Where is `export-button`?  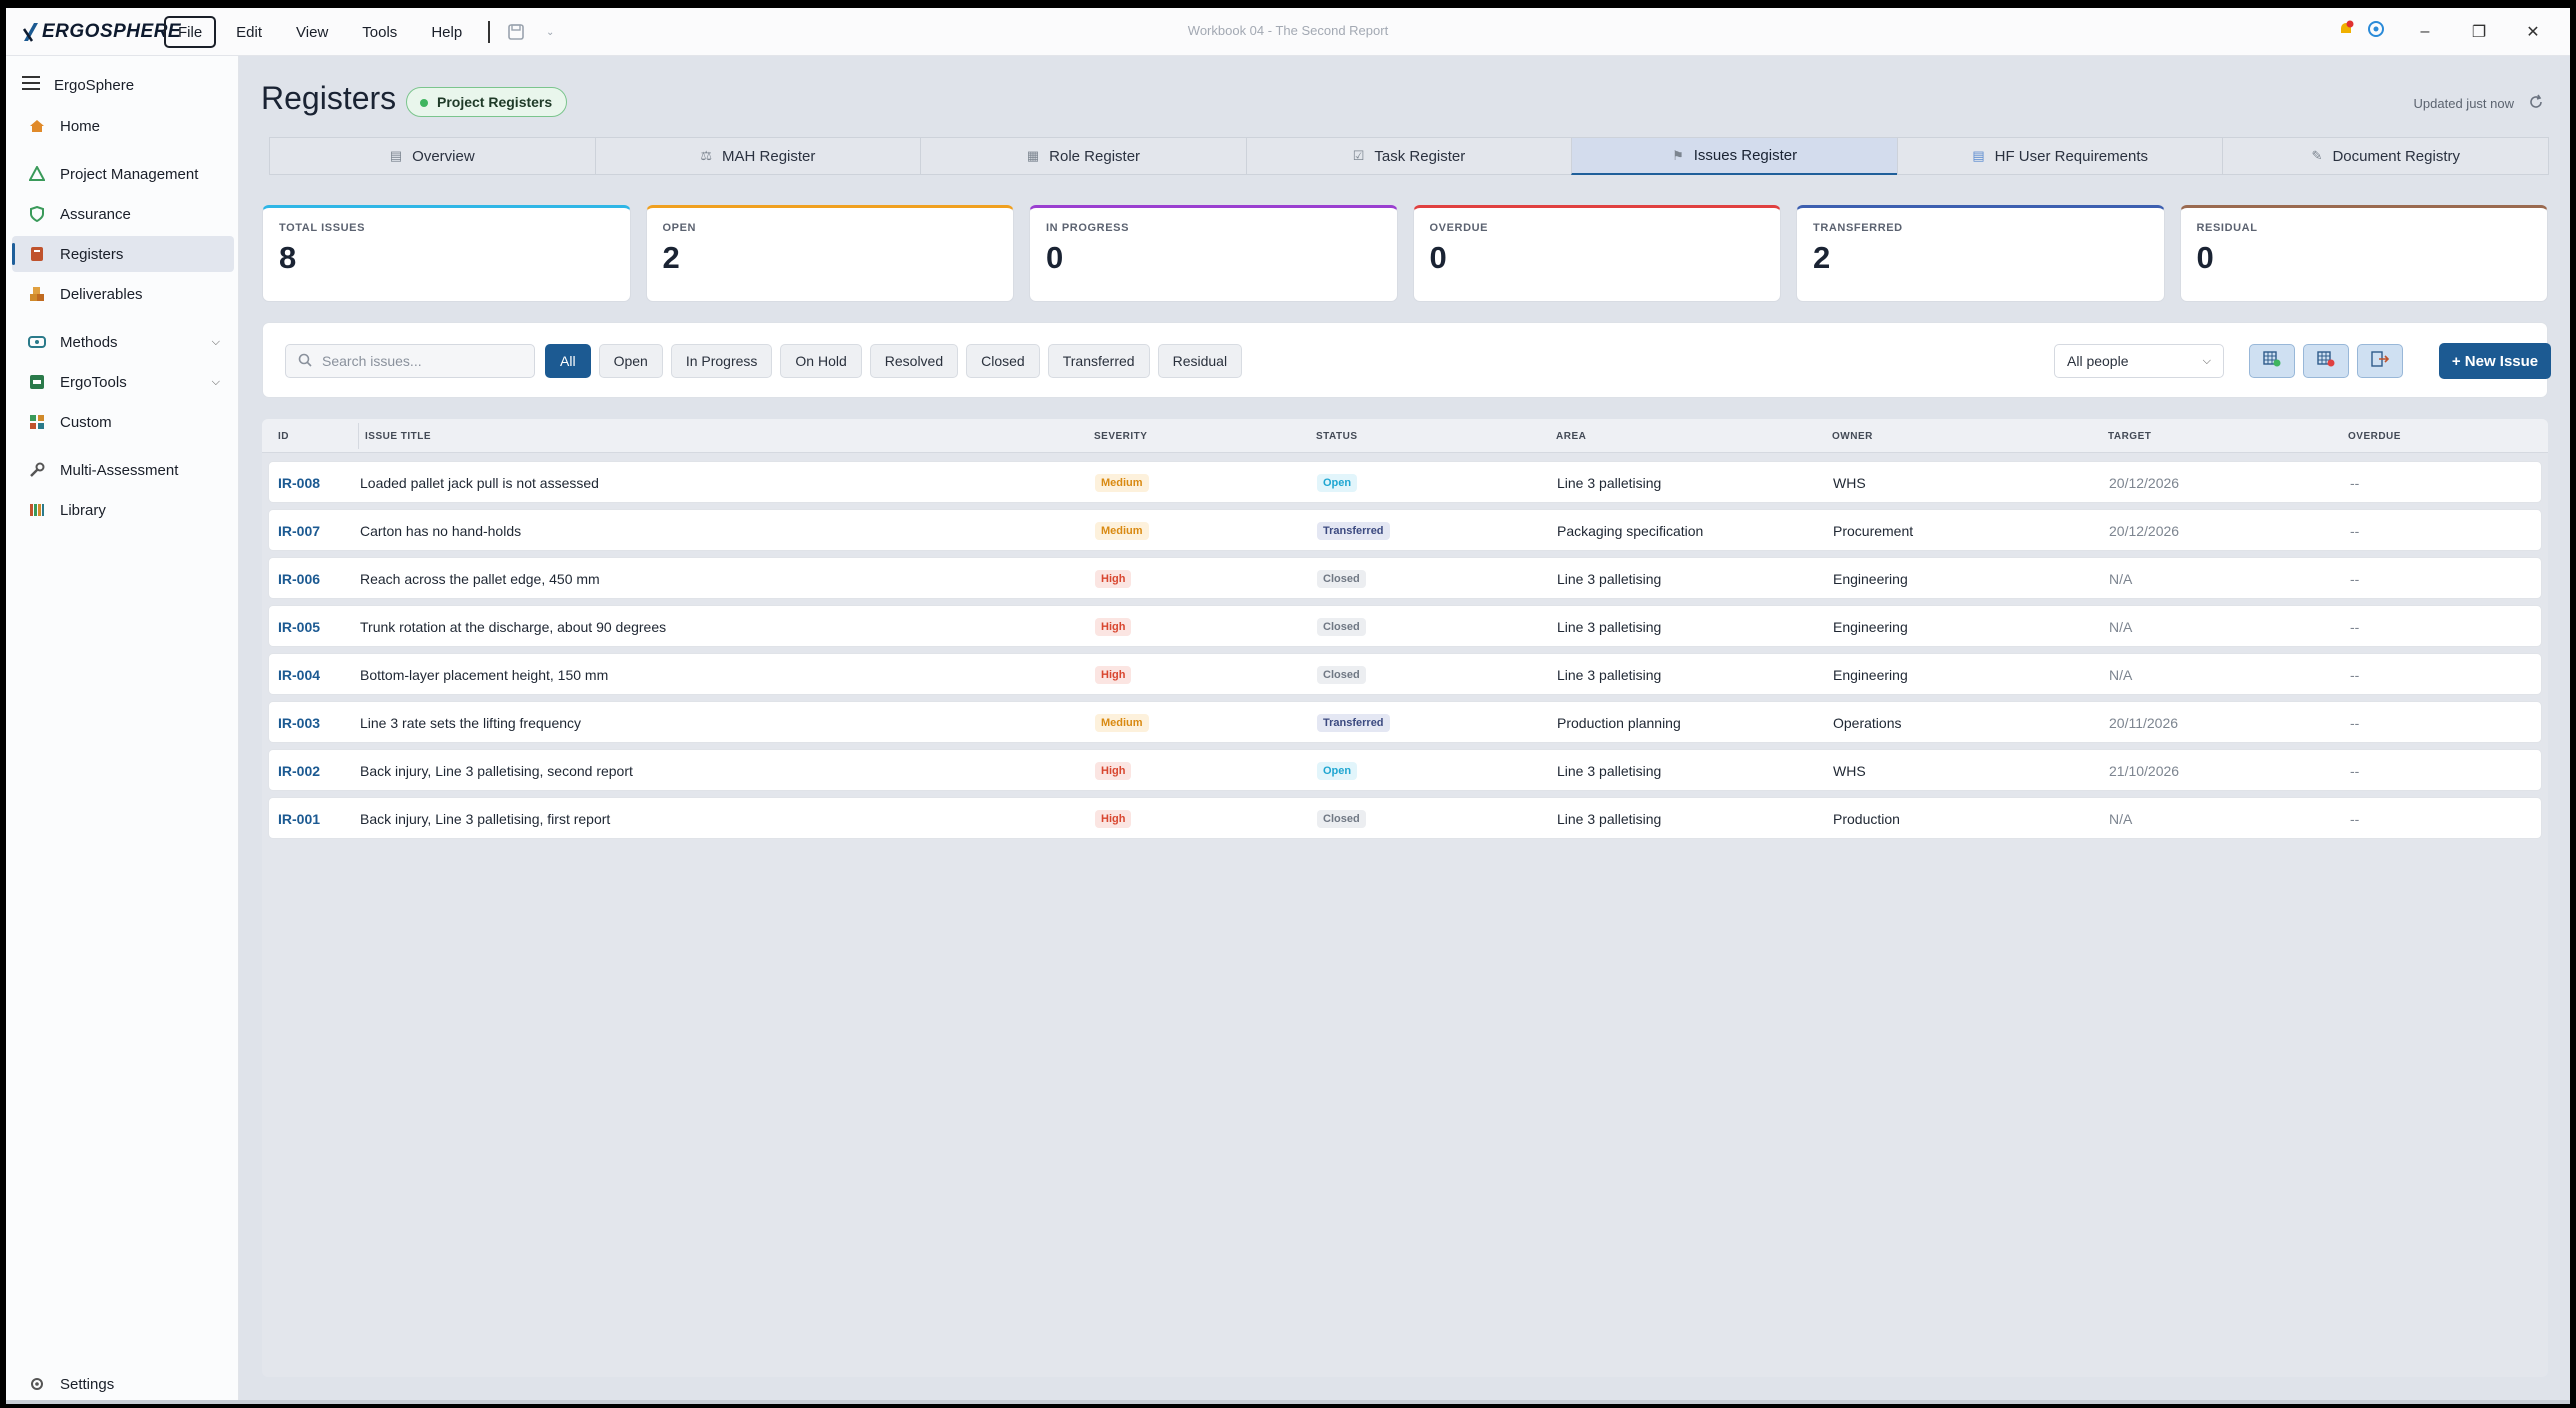 export-button is located at coordinates (2380, 361).